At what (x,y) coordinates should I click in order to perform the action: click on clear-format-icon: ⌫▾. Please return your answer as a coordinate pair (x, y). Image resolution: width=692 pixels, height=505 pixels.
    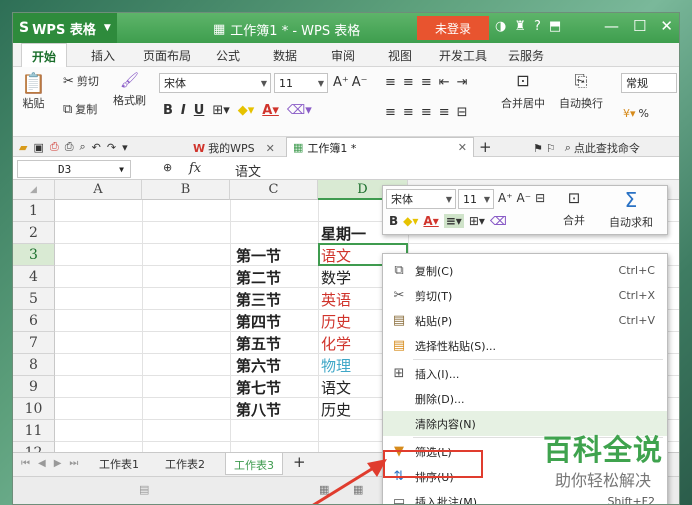
    Looking at the image, I should click on (299, 110).